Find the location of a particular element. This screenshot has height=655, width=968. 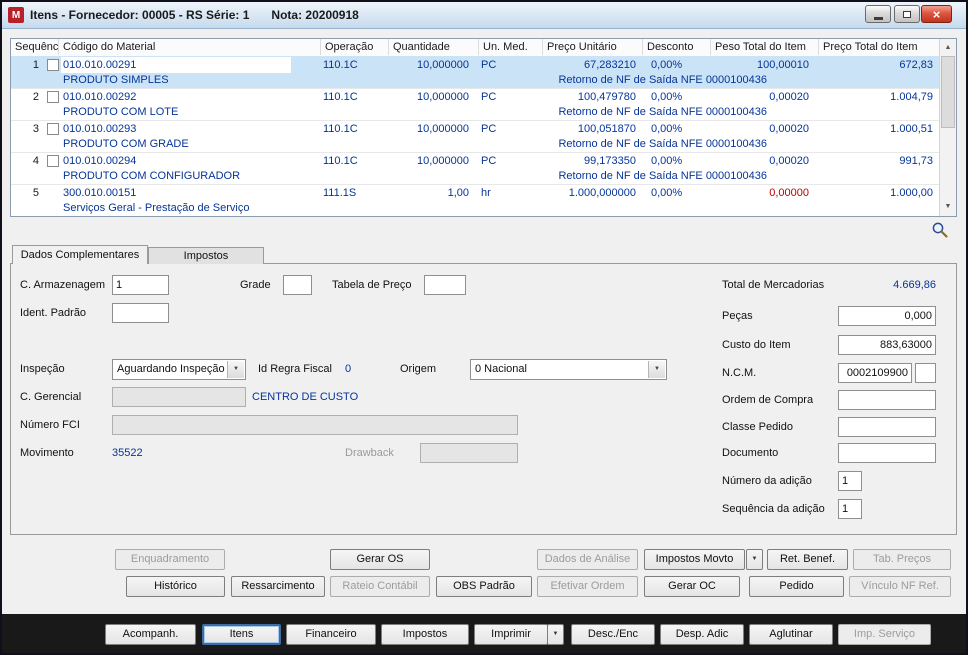

col-sequencia: Sequência is located at coordinates (35, 47).